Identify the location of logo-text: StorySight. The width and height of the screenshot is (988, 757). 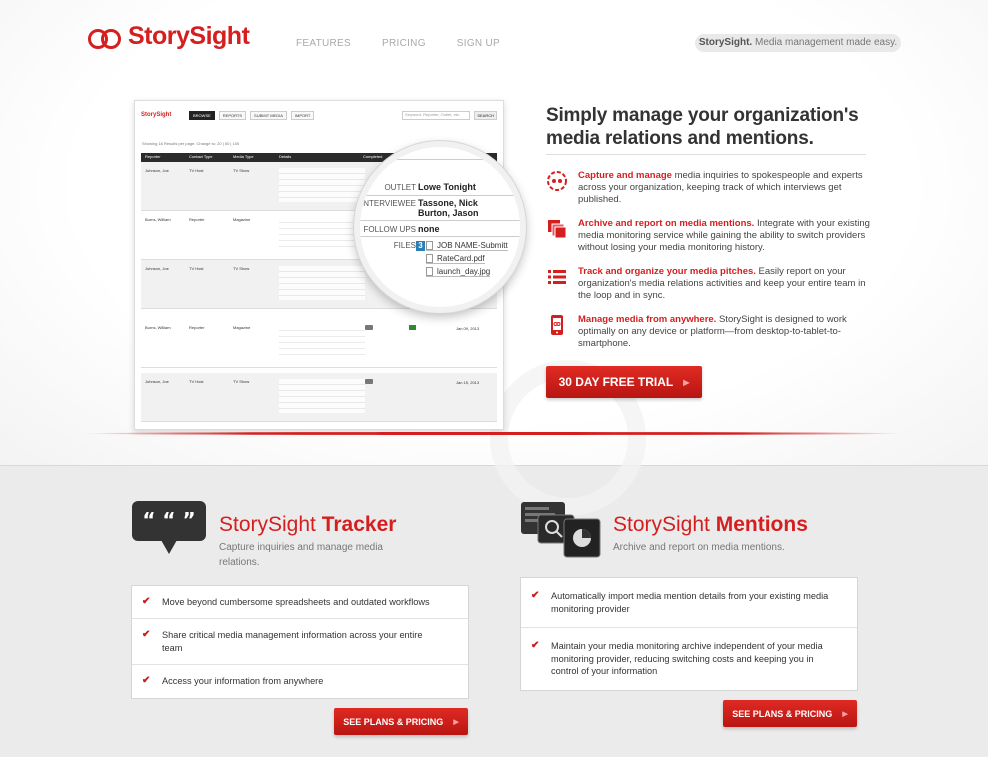
(189, 36).